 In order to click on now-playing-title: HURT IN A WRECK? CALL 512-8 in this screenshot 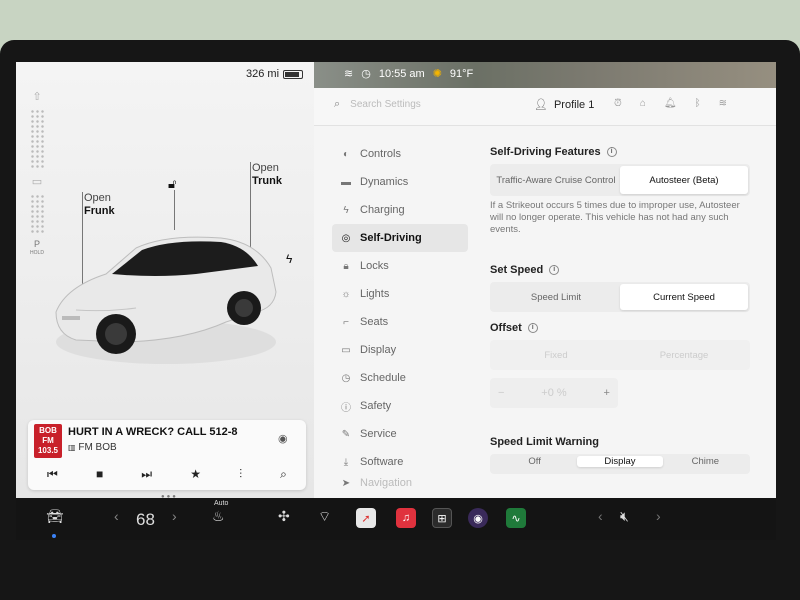, I will do `click(153, 432)`.